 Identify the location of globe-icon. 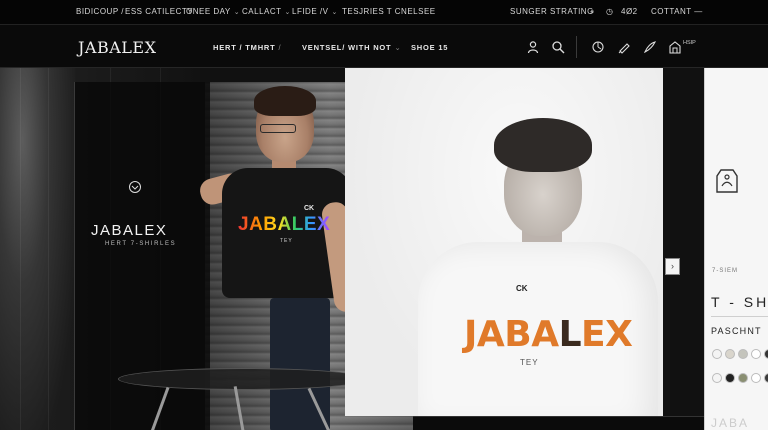
(598, 47).